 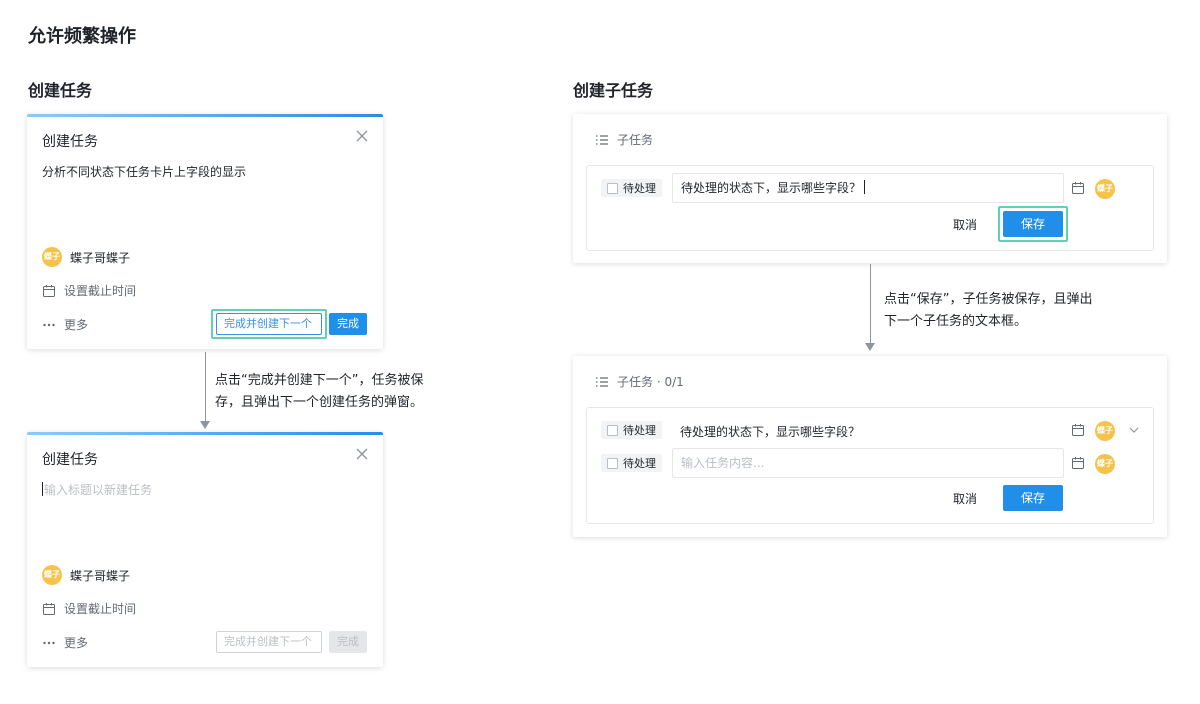 What do you see at coordinates (97, 489) in the screenshot?
I see `task-title-input: 输入标题以新建任务` at bounding box center [97, 489].